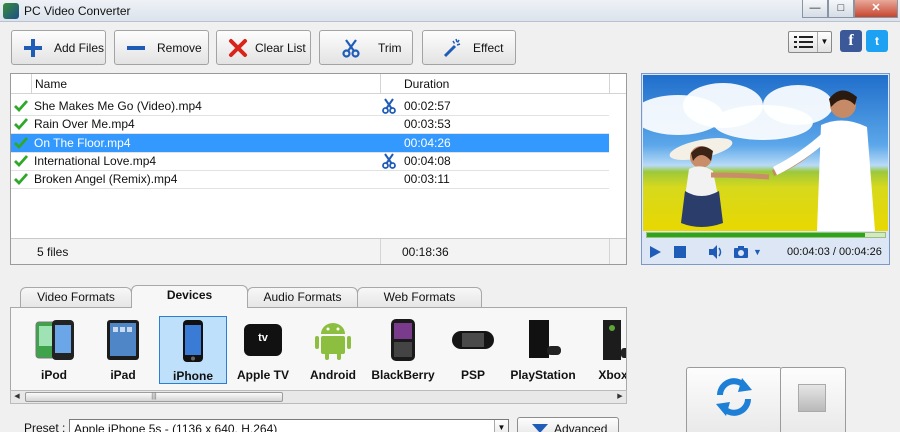  I want to click on scroll-left-icon: ◀, so click(17, 397).